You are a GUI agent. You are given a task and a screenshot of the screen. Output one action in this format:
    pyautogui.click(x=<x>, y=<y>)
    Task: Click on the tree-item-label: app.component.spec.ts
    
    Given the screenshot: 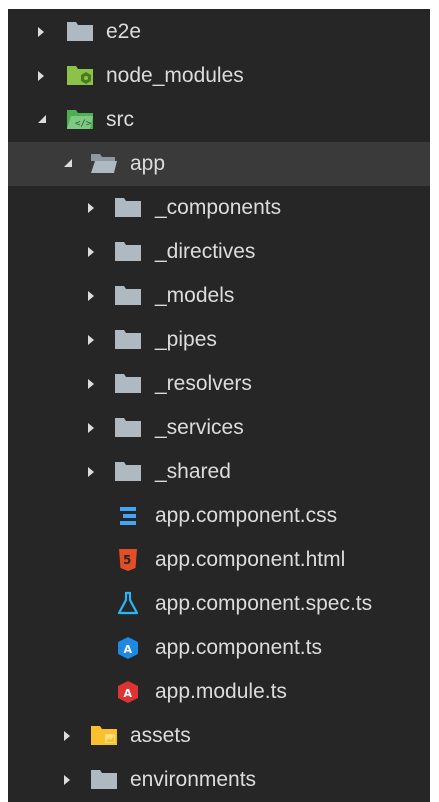 What is the action you would take?
    pyautogui.click(x=264, y=603)
    